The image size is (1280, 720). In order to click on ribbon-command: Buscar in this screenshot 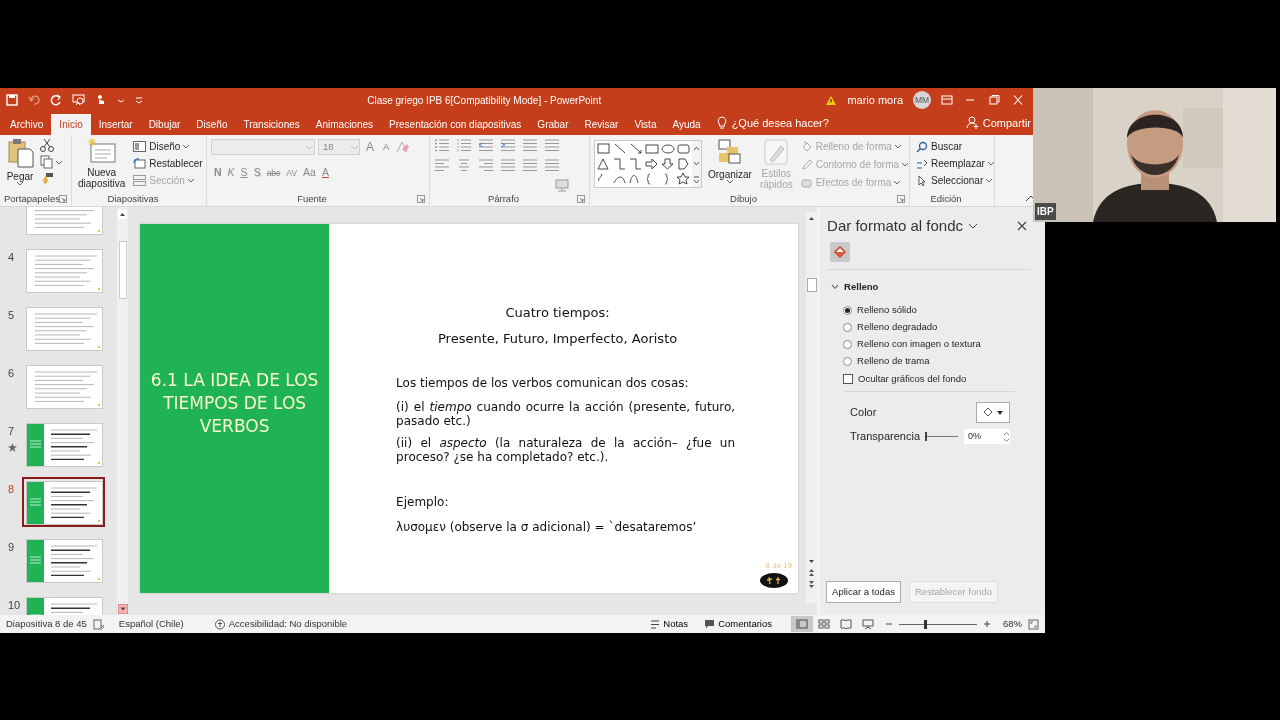, I will do `click(955, 146)`.